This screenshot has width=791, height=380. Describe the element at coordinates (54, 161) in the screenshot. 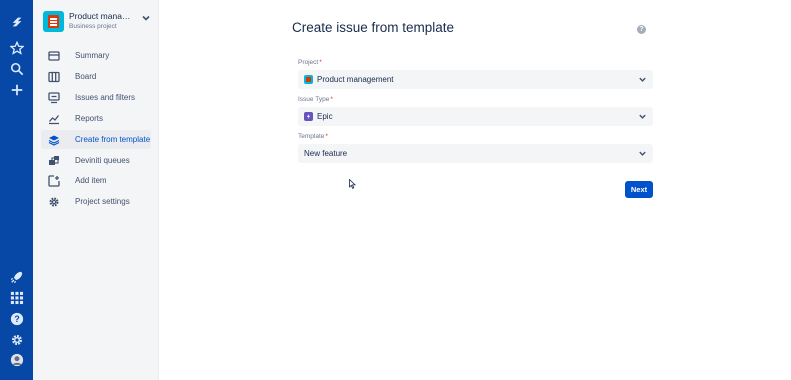

I see `queues-icon` at that location.